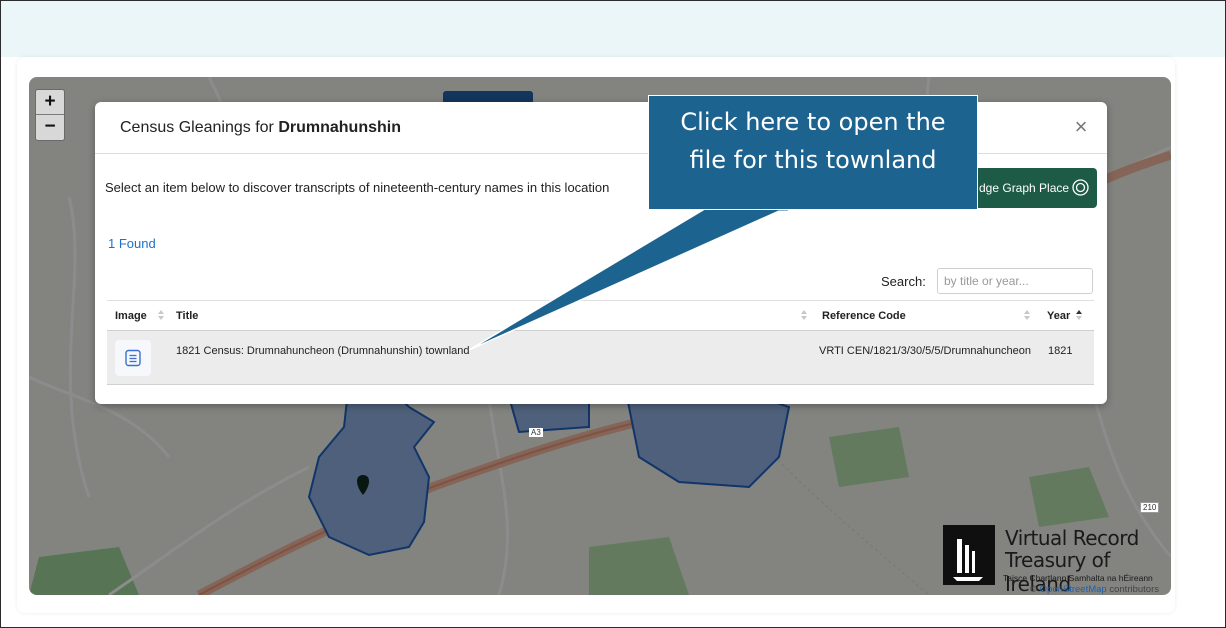 This screenshot has height=628, width=1226. What do you see at coordinates (813, 122) in the screenshot?
I see `callout-text-line1: Click here to open the` at bounding box center [813, 122].